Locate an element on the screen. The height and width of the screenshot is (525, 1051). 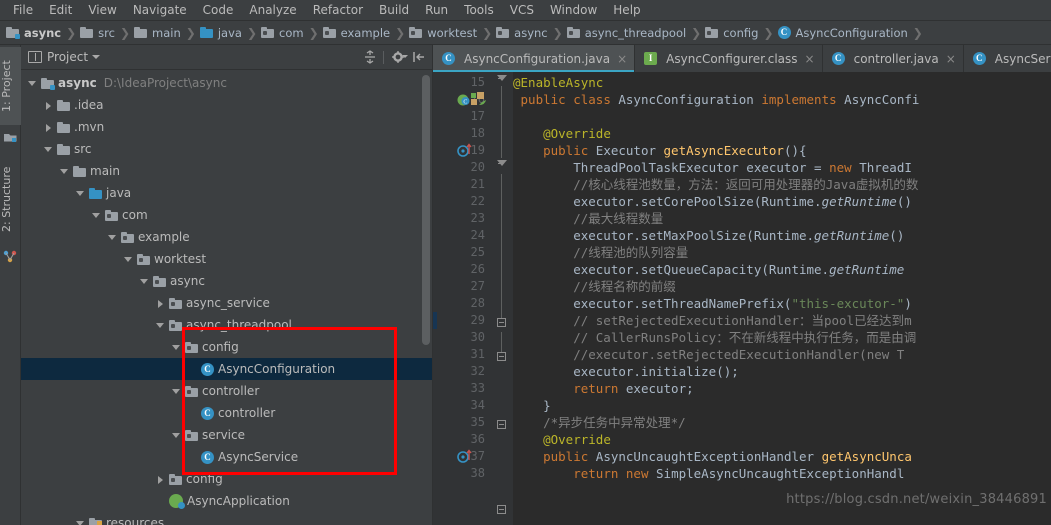
tree-row-label: .mvn is located at coordinates (89, 127).